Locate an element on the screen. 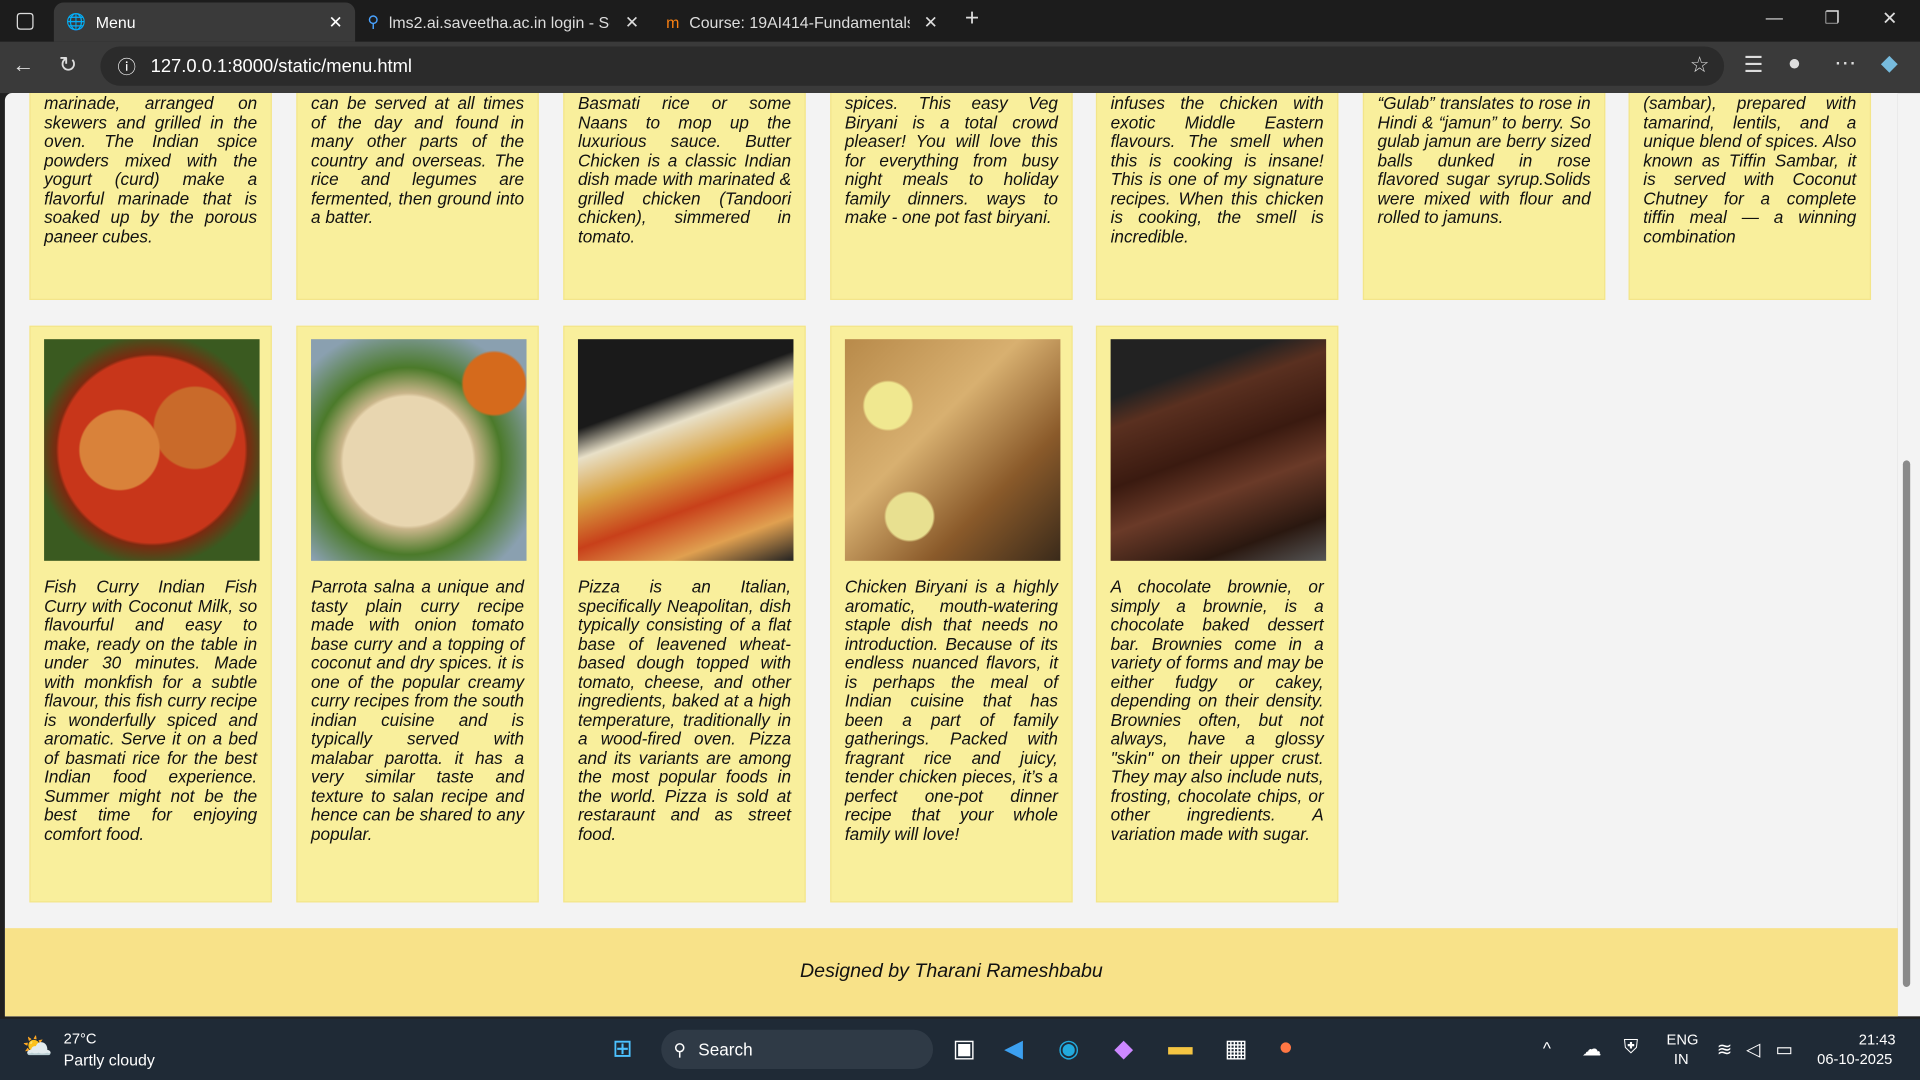  weather-text: Partly cloudy is located at coordinates (109, 1059).